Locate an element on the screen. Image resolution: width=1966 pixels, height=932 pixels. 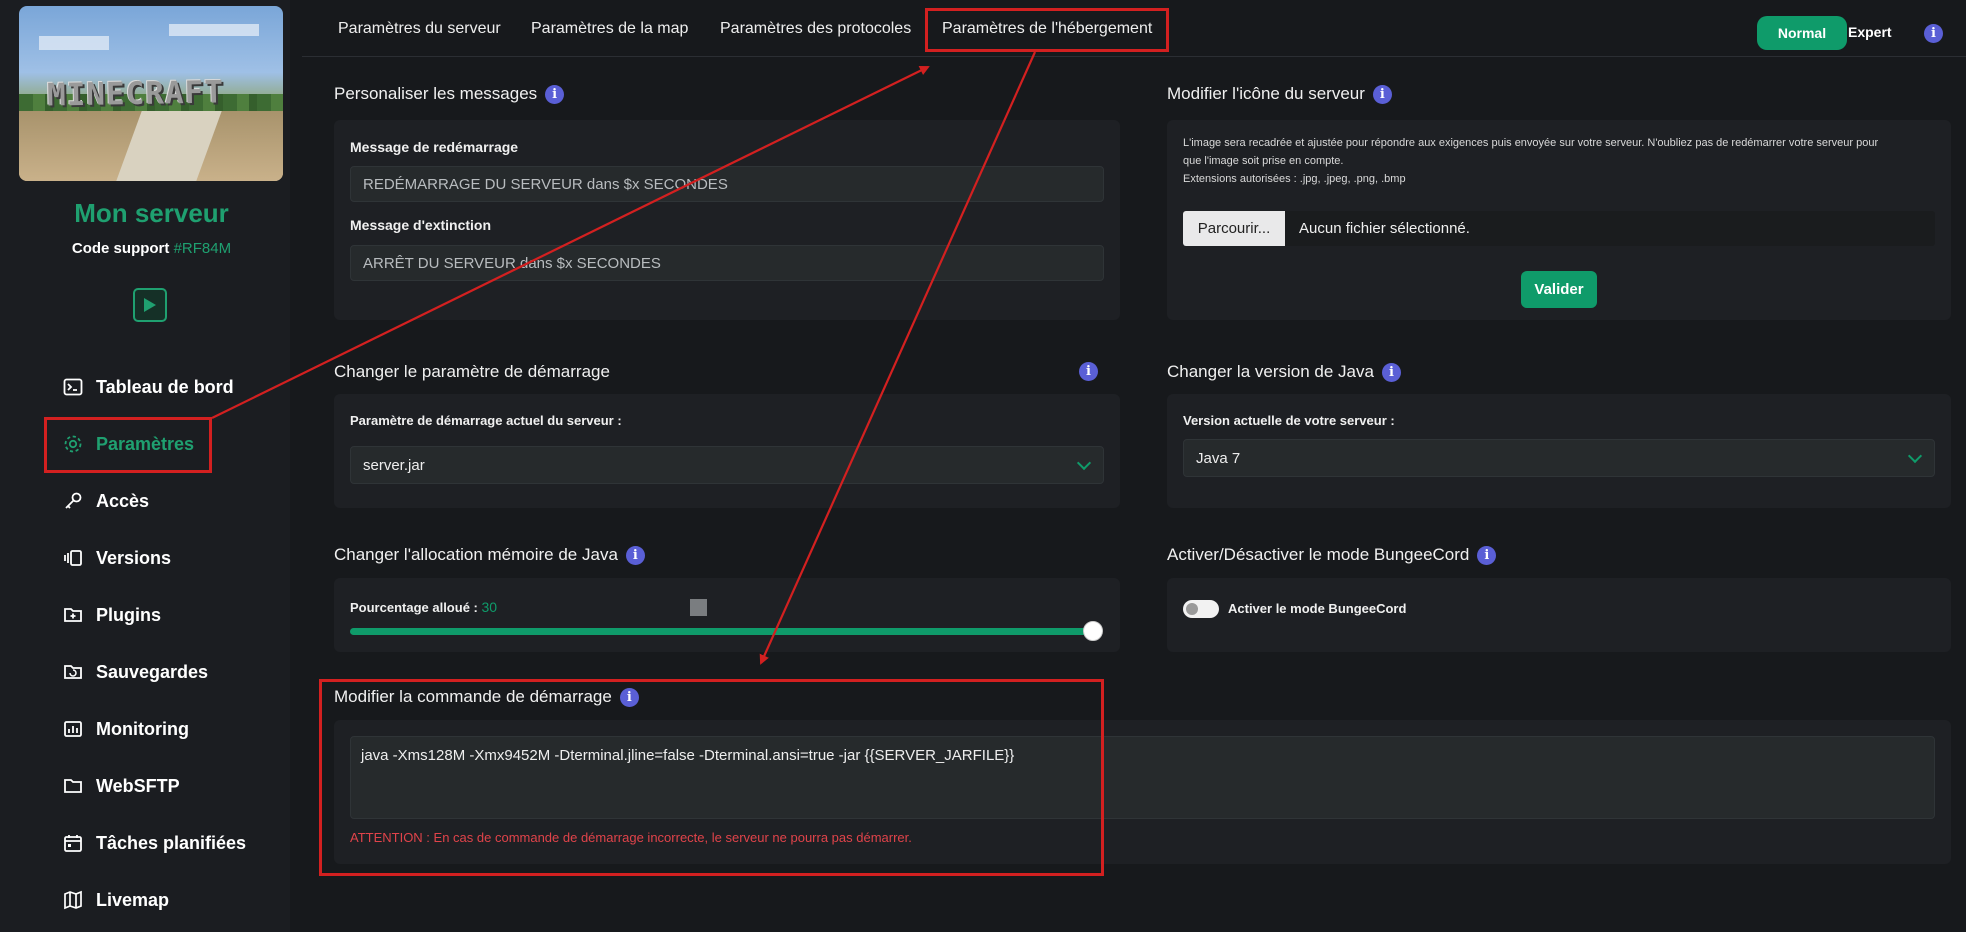
mode-expert-button: Expert is located at coordinates (1870, 32).